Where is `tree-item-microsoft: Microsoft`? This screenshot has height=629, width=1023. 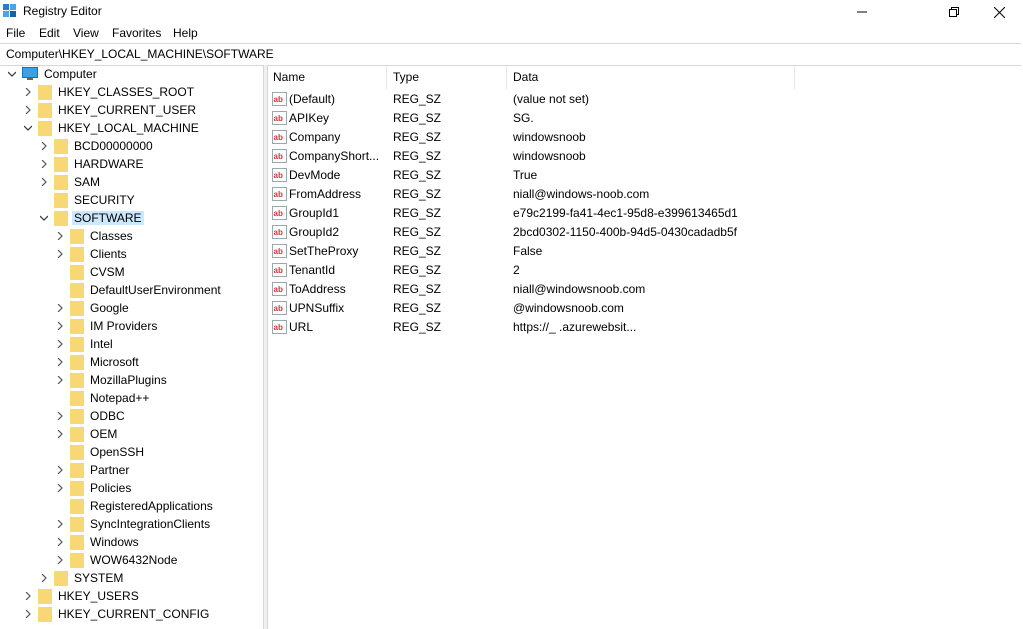
tree-item-microsoft: Microsoft is located at coordinates (97, 362).